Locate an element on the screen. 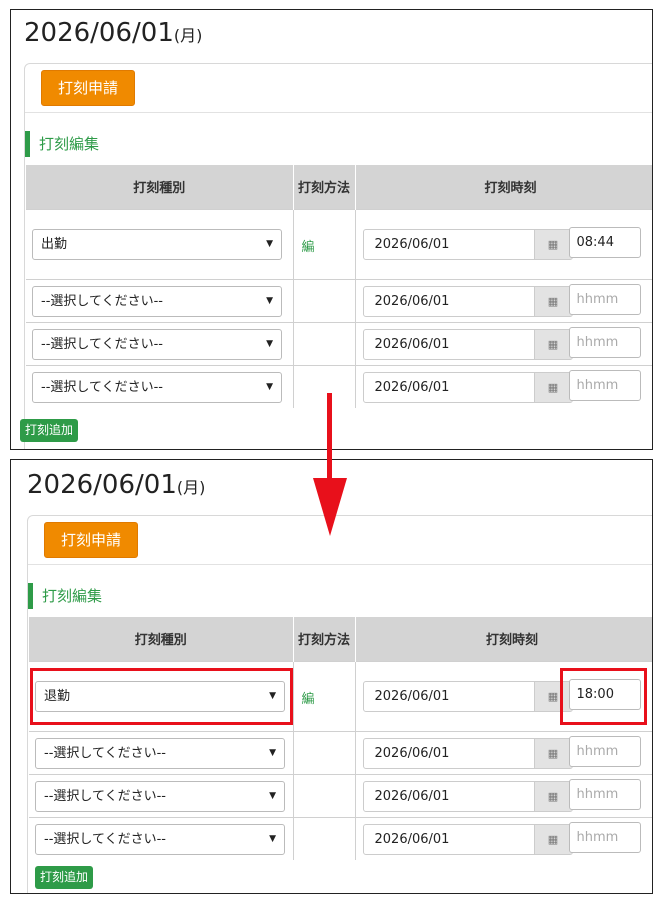 This screenshot has height=901, width=663. stamp-time-input: 08:44 is located at coordinates (604, 242).